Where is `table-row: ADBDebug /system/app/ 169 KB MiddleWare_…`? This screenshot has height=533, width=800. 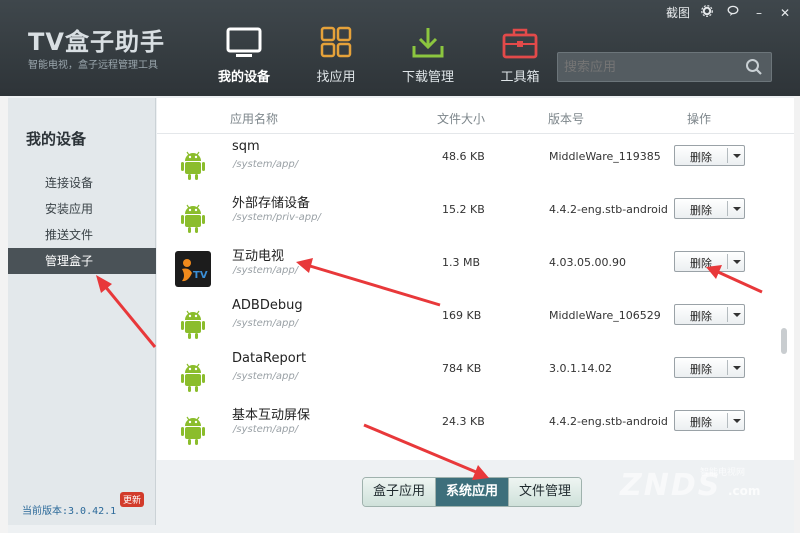 table-row: ADBDebug /system/app/ 169 KB MiddleWare_… is located at coordinates (467, 322).